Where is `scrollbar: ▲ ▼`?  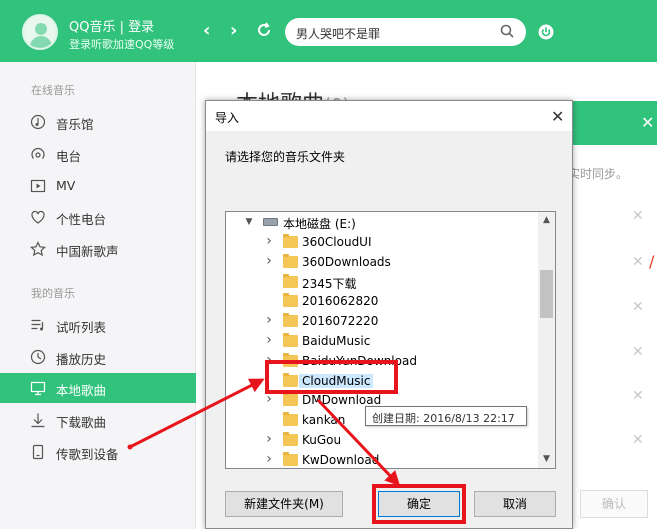
scrollbar: ▲ ▼ is located at coordinates (546, 340).